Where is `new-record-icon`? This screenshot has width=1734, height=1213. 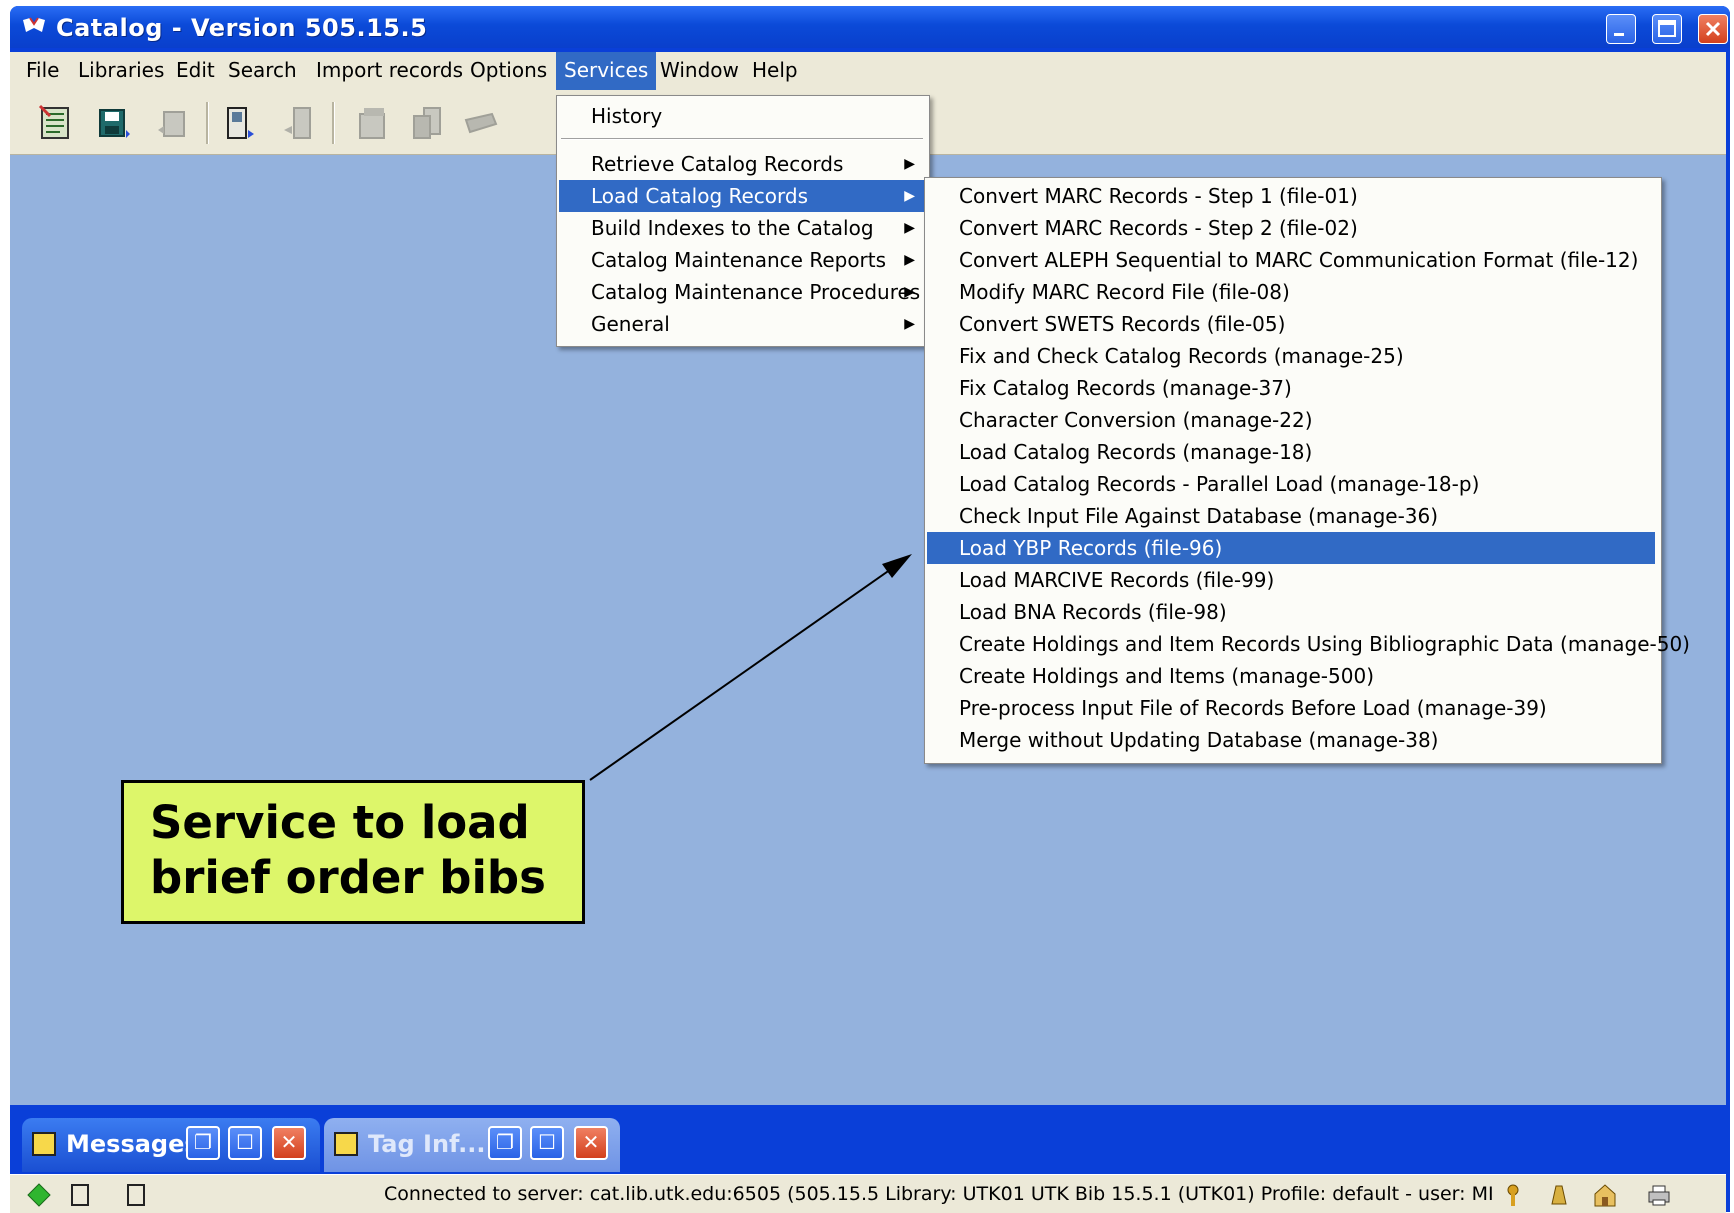 new-record-icon is located at coordinates (56, 123).